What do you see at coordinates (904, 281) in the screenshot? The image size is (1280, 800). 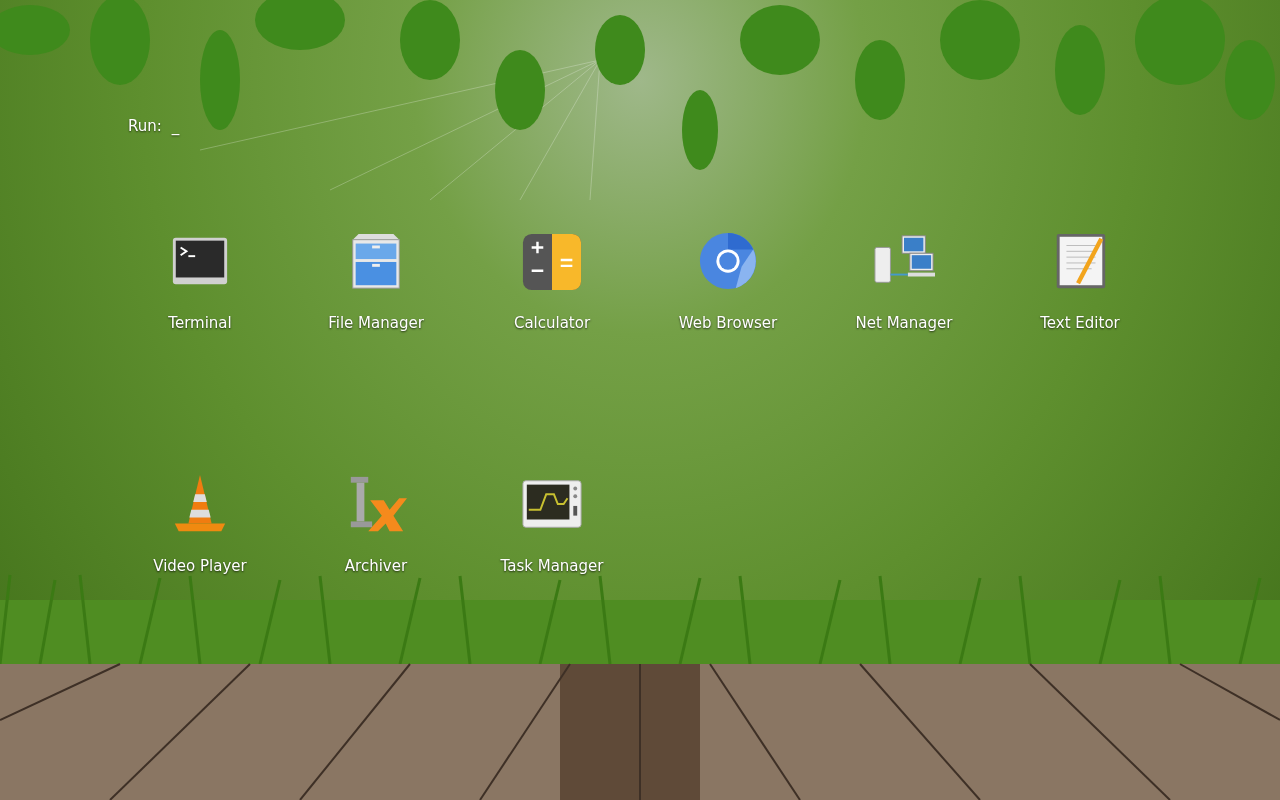 I see `launcher-button: Net Manager` at bounding box center [904, 281].